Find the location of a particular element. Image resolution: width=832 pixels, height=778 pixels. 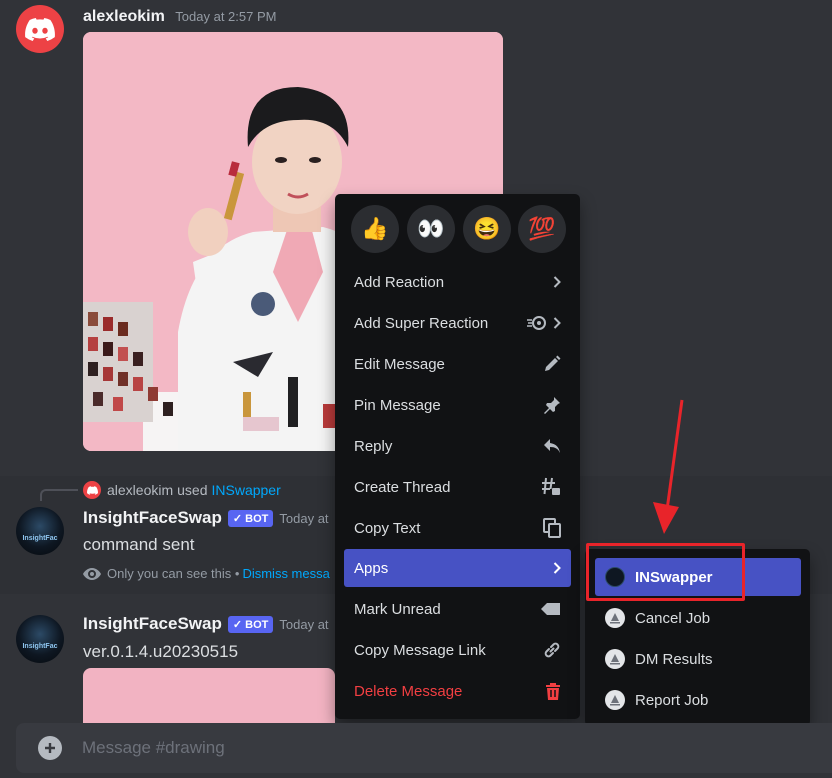

plus-icon is located at coordinates (50, 748).